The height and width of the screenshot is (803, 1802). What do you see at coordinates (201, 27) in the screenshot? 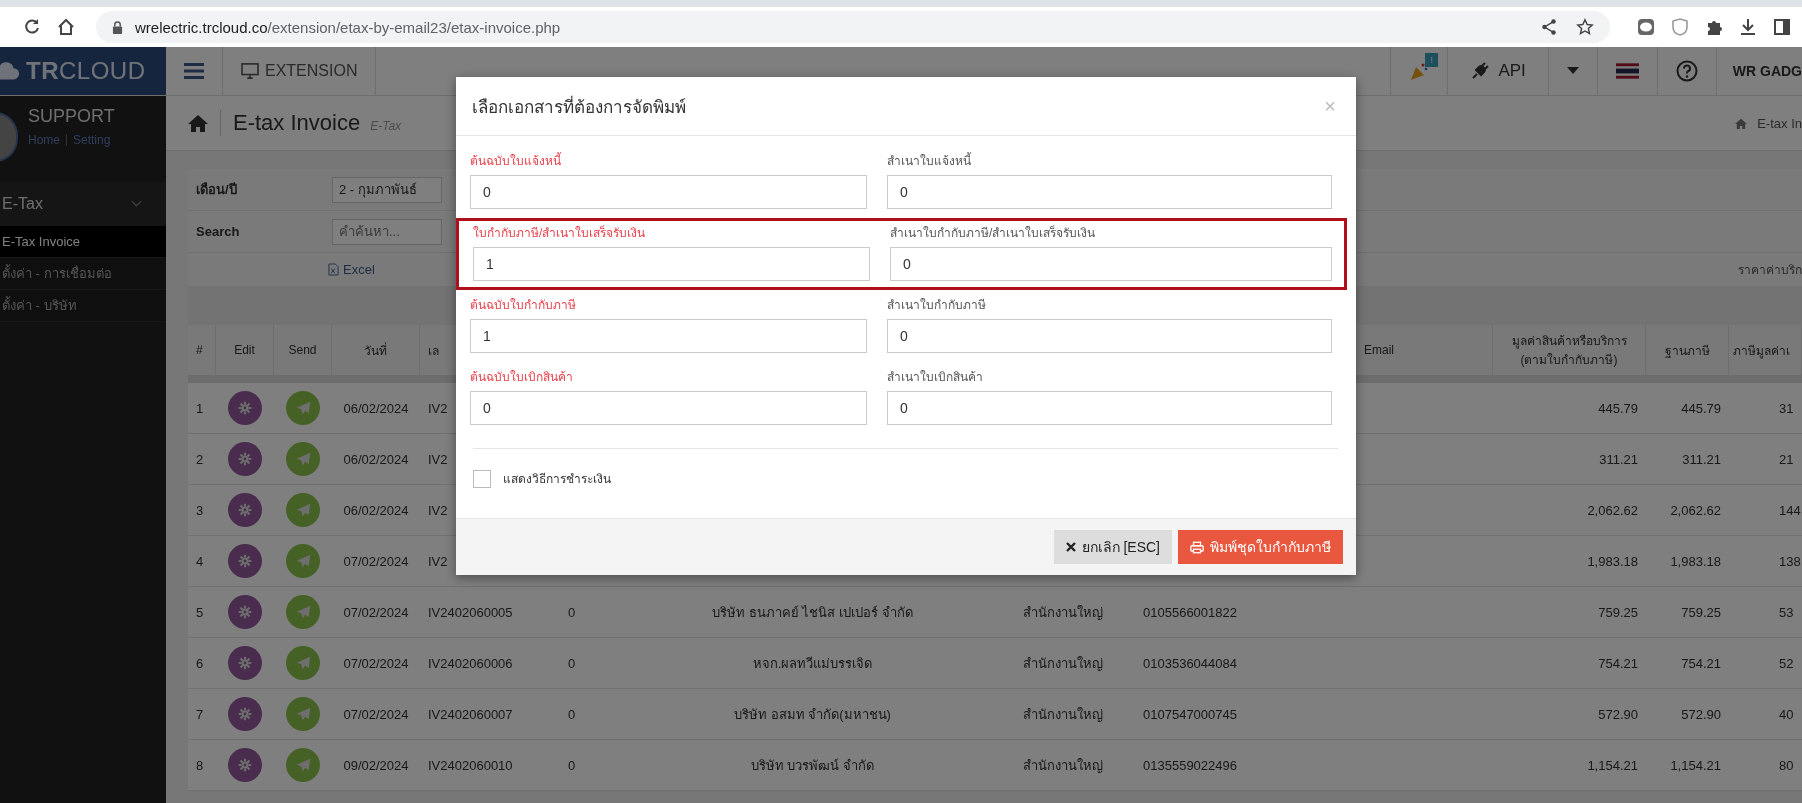
I see `url-domain: wrelectric.trcloud.co` at bounding box center [201, 27].